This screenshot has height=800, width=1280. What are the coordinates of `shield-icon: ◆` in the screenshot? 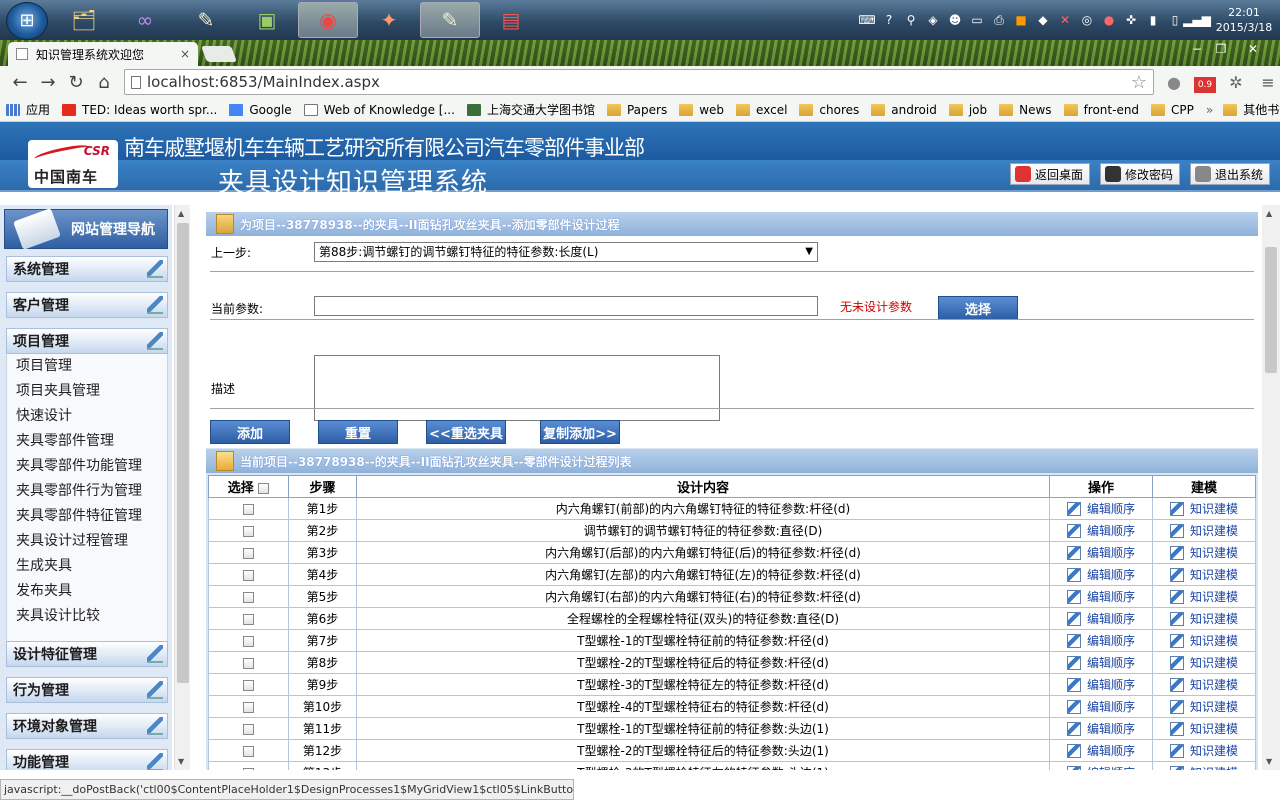 It's located at (1043, 20).